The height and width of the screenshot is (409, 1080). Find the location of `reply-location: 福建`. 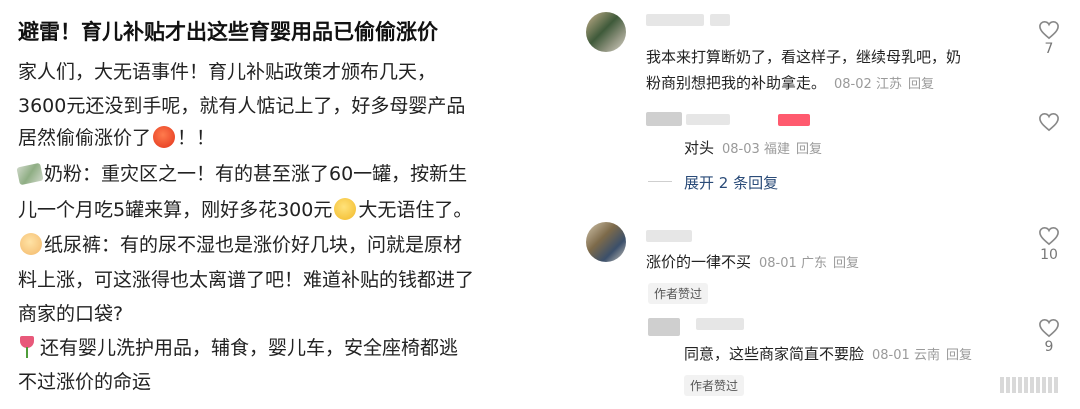

reply-location: 福建 is located at coordinates (776, 149).